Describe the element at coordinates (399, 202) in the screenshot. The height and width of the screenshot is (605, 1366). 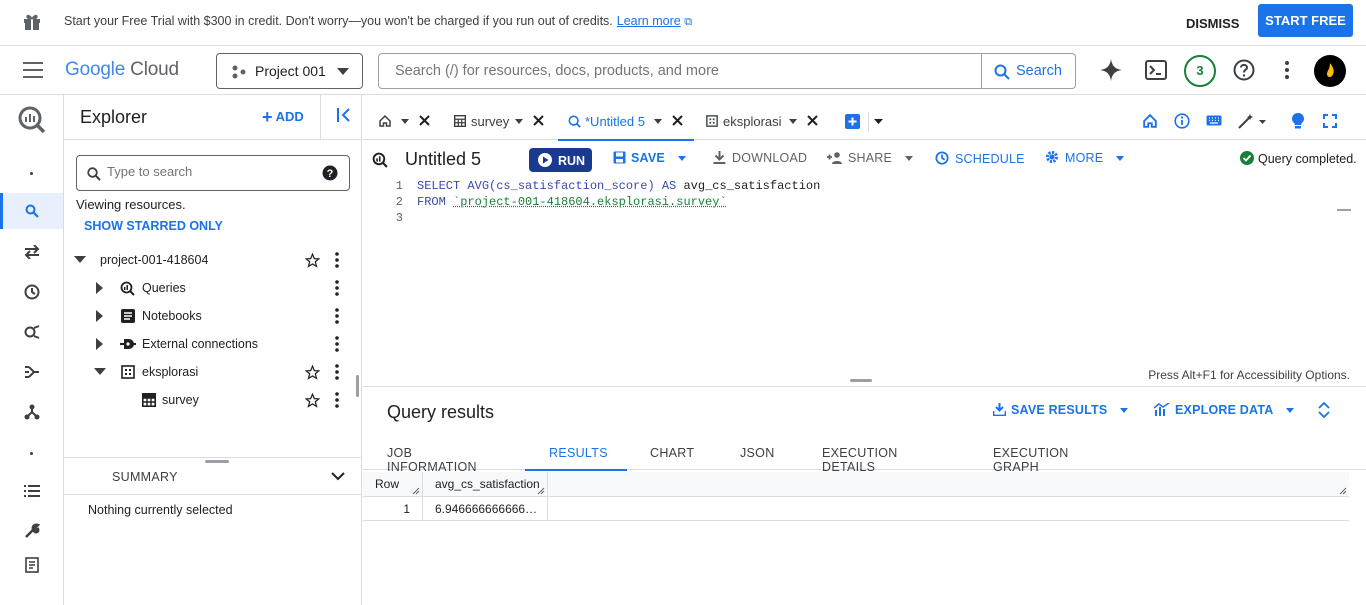
I see `line-number: 2` at that location.